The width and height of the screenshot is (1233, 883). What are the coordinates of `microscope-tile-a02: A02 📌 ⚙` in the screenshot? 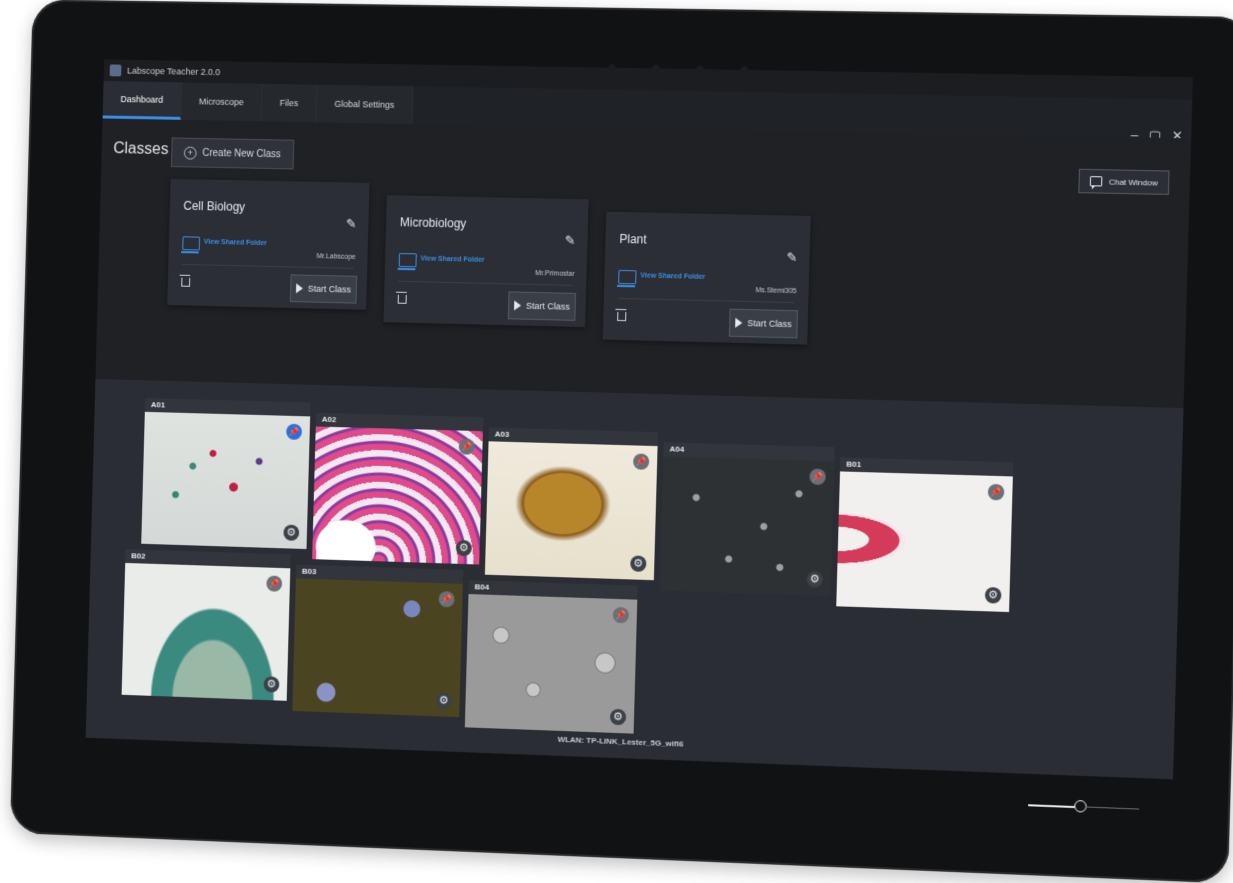 It's located at (398, 488).